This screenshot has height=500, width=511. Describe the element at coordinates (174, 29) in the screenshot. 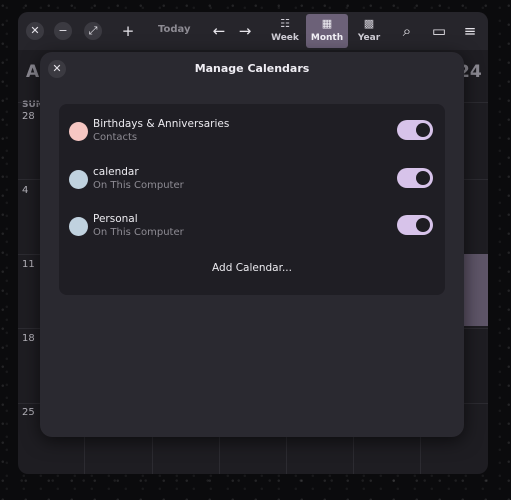

I see `today-button: Today` at that location.